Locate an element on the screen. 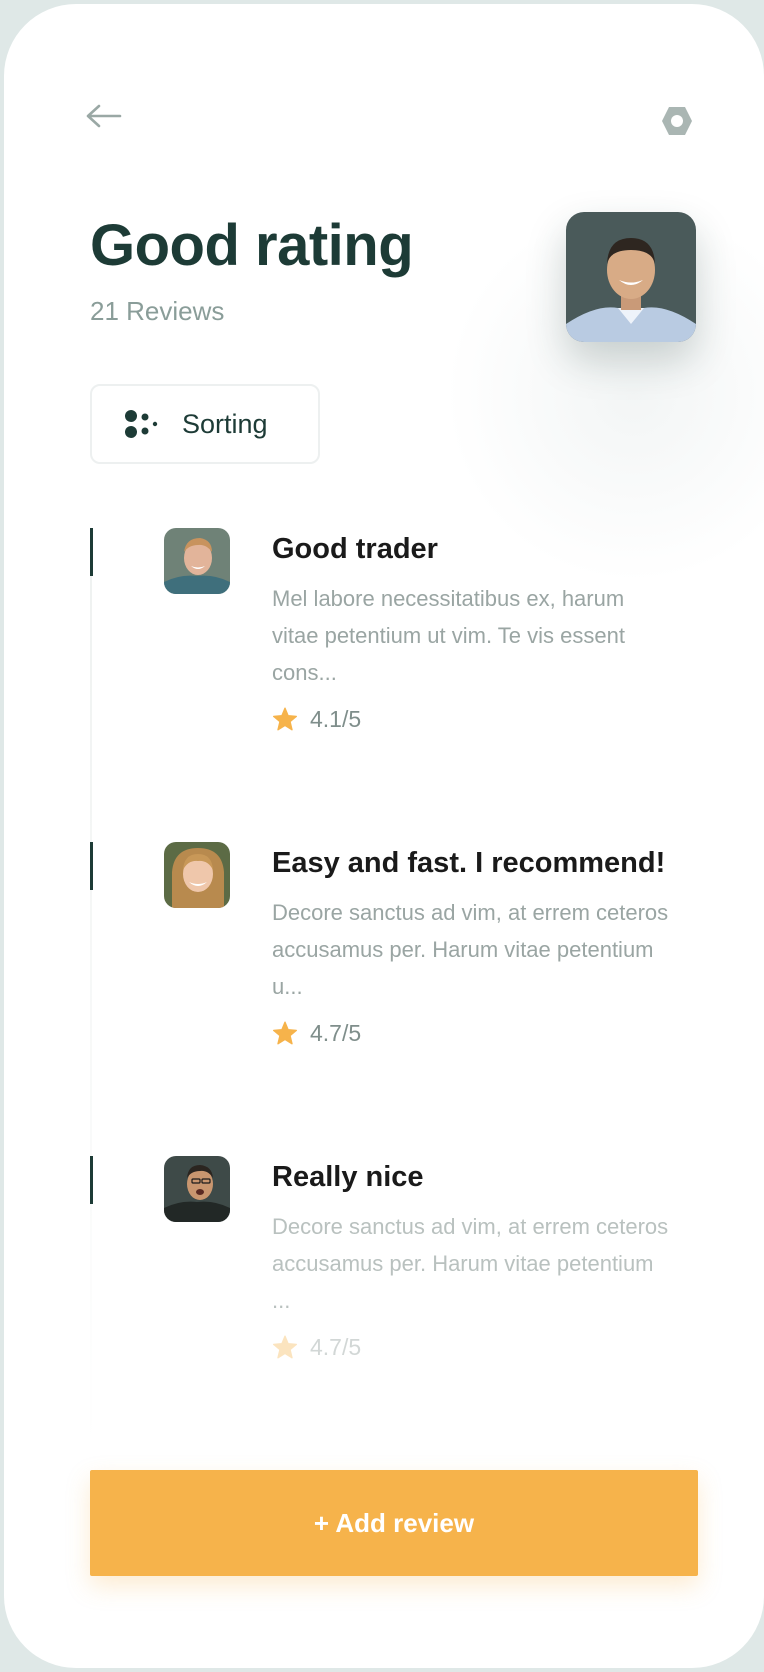 This screenshot has height=1672, width=764. back-button is located at coordinates (104, 116).